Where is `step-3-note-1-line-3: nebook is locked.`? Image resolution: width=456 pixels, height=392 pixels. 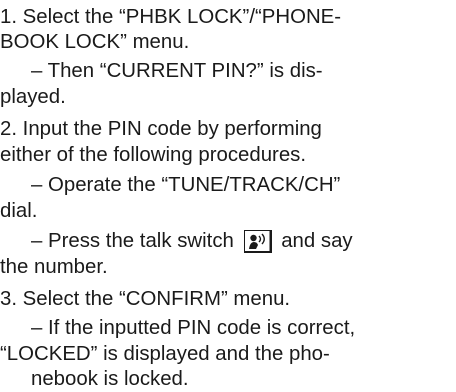
step-3-note-1-line-3: nebook is locked. is located at coordinates (110, 379).